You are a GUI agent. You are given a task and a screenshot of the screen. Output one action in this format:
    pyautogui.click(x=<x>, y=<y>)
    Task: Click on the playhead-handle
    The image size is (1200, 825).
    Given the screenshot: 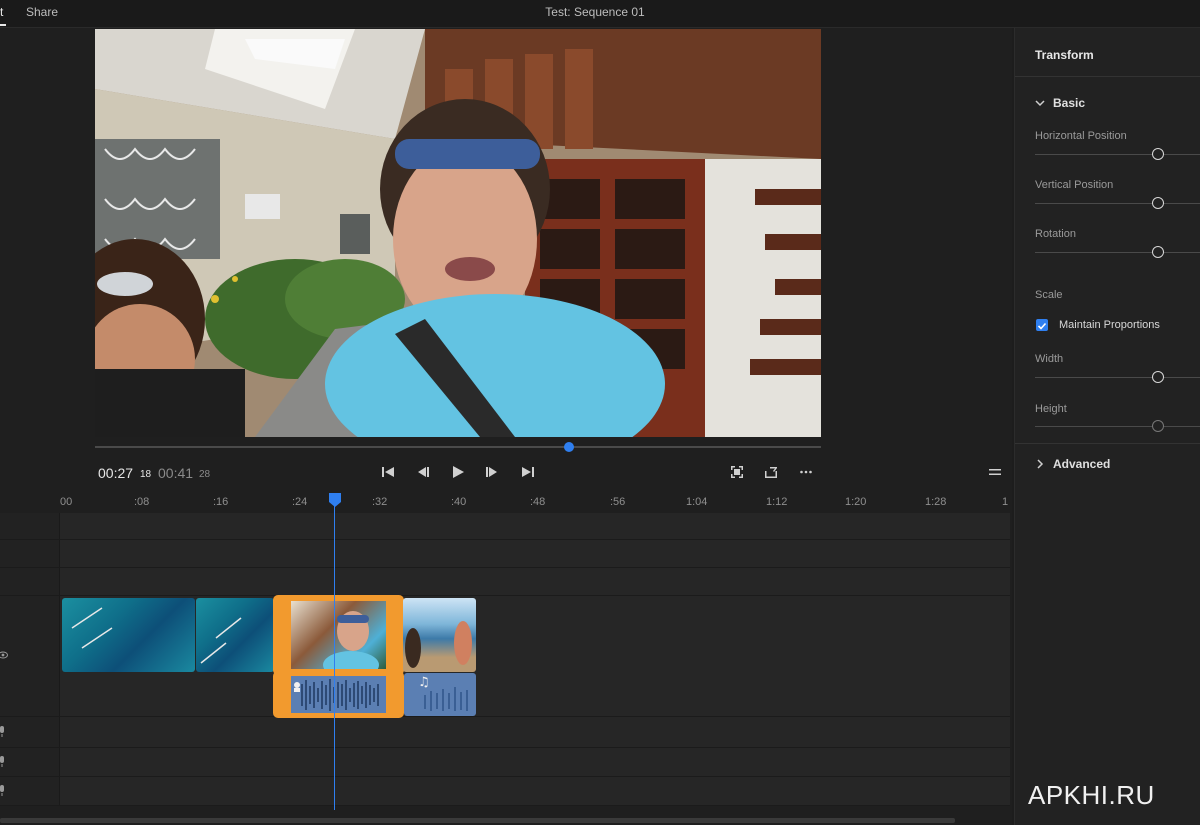 What is the action you would take?
    pyautogui.click(x=335, y=500)
    